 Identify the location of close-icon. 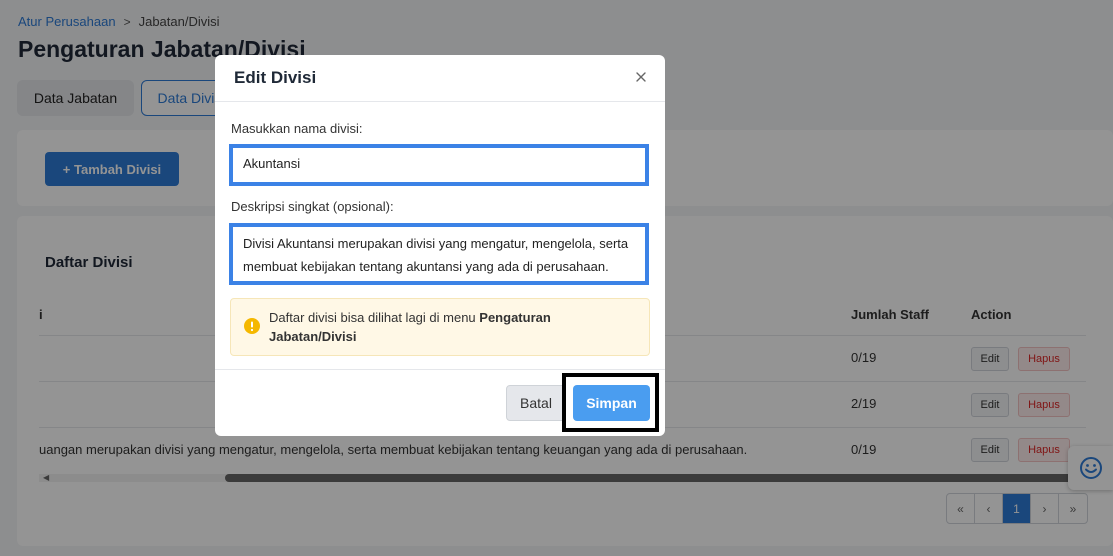
(641, 77).